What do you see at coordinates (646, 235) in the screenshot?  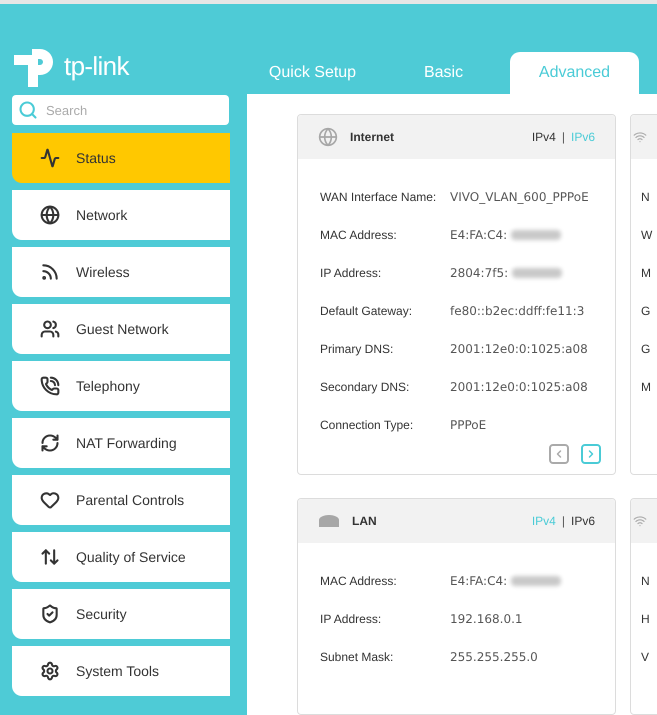 I see `field-label: W` at bounding box center [646, 235].